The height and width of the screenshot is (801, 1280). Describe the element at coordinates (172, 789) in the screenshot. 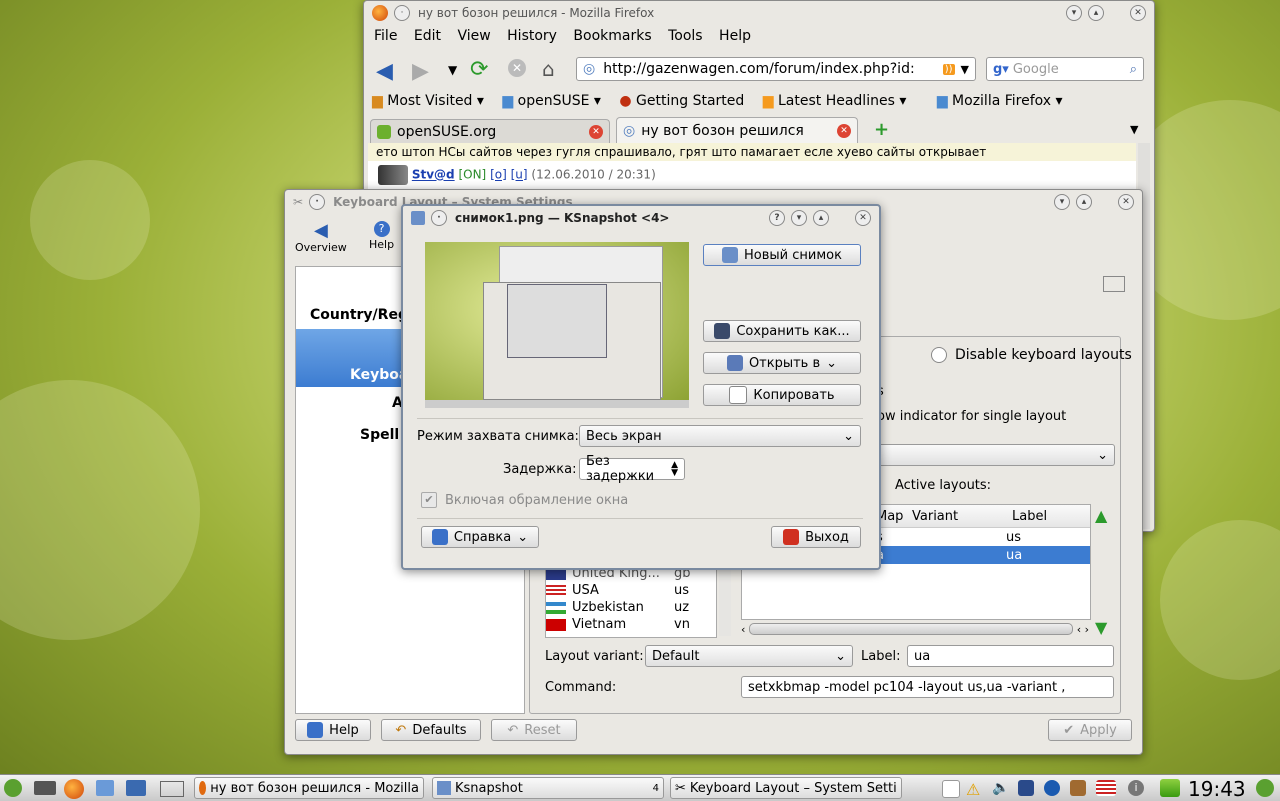

I see `pager-icon` at that location.